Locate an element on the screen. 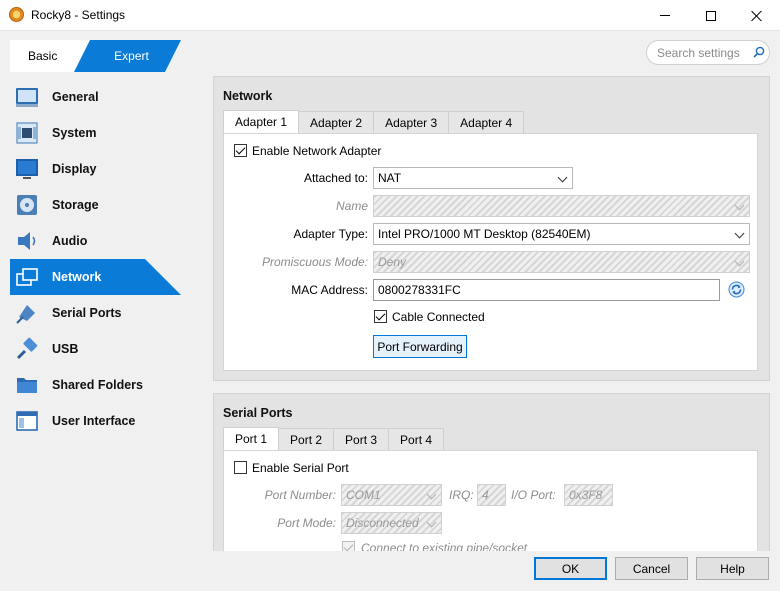 The image size is (780, 591). storage-disk-icon is located at coordinates (27, 205).